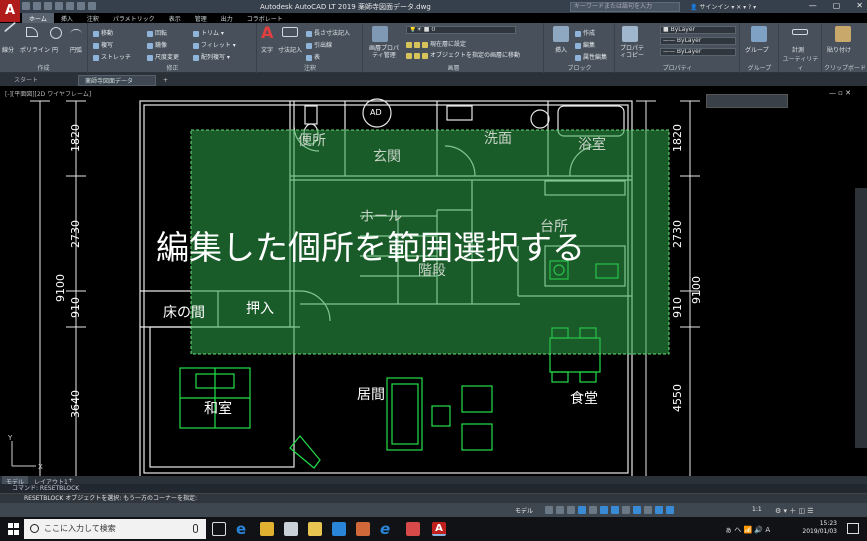  I want to click on match-properties-icon, so click(630, 34).